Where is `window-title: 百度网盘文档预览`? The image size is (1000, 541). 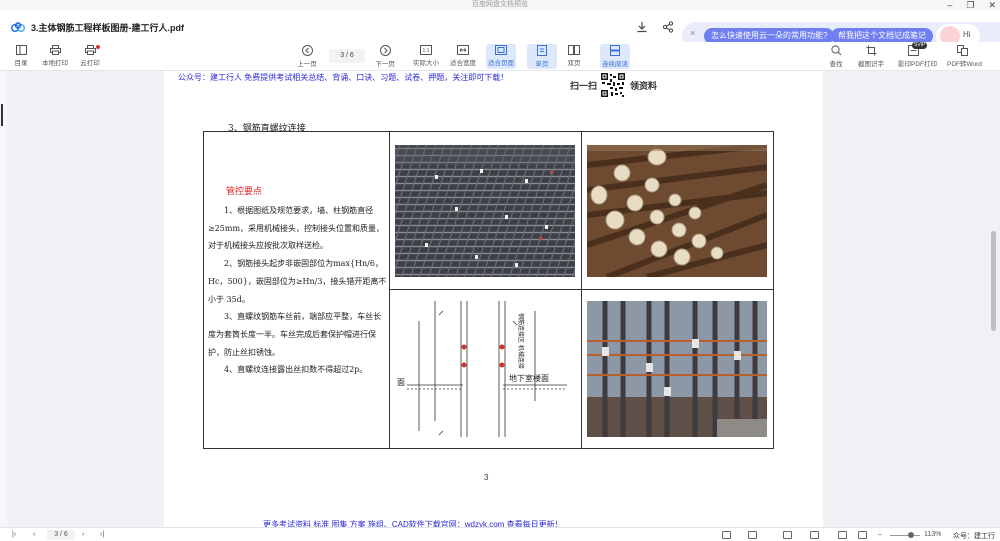
window-title: 百度网盘文档预览 is located at coordinates (500, 4).